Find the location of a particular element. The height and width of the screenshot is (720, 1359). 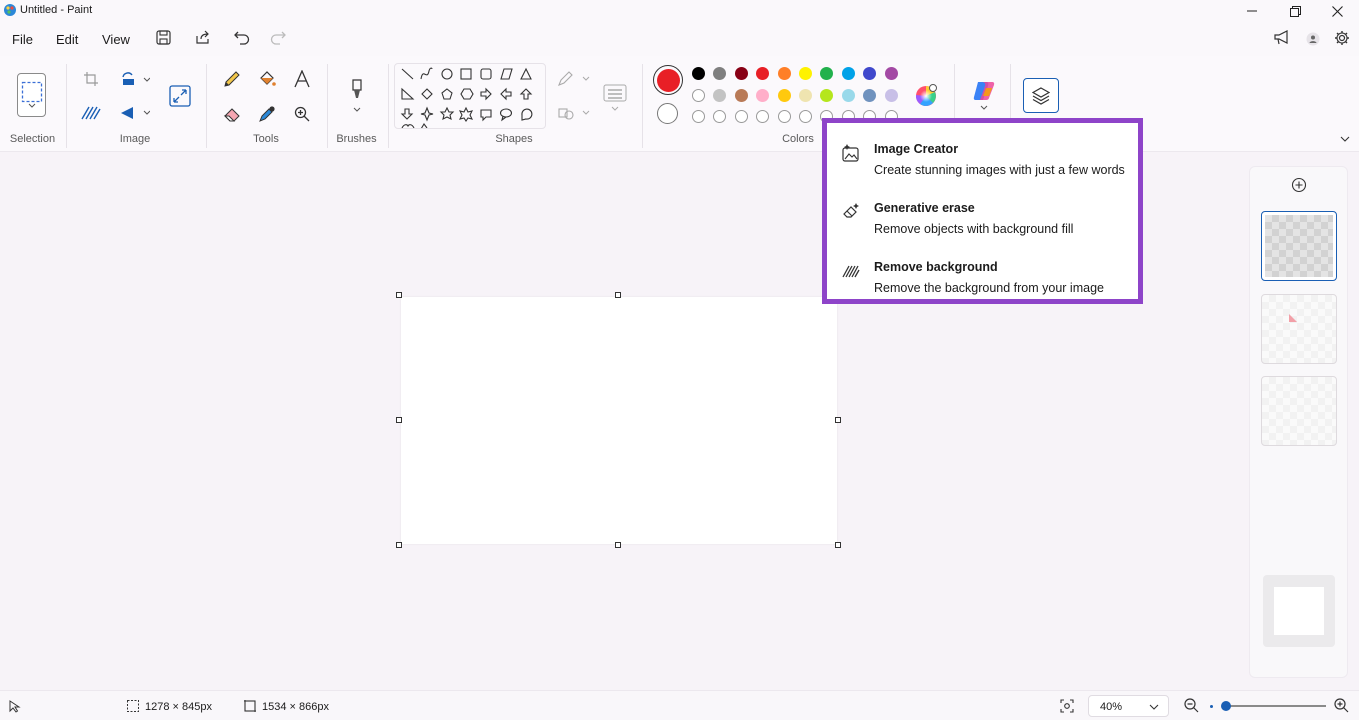

remove-background-icon is located at coordinates (851, 271).